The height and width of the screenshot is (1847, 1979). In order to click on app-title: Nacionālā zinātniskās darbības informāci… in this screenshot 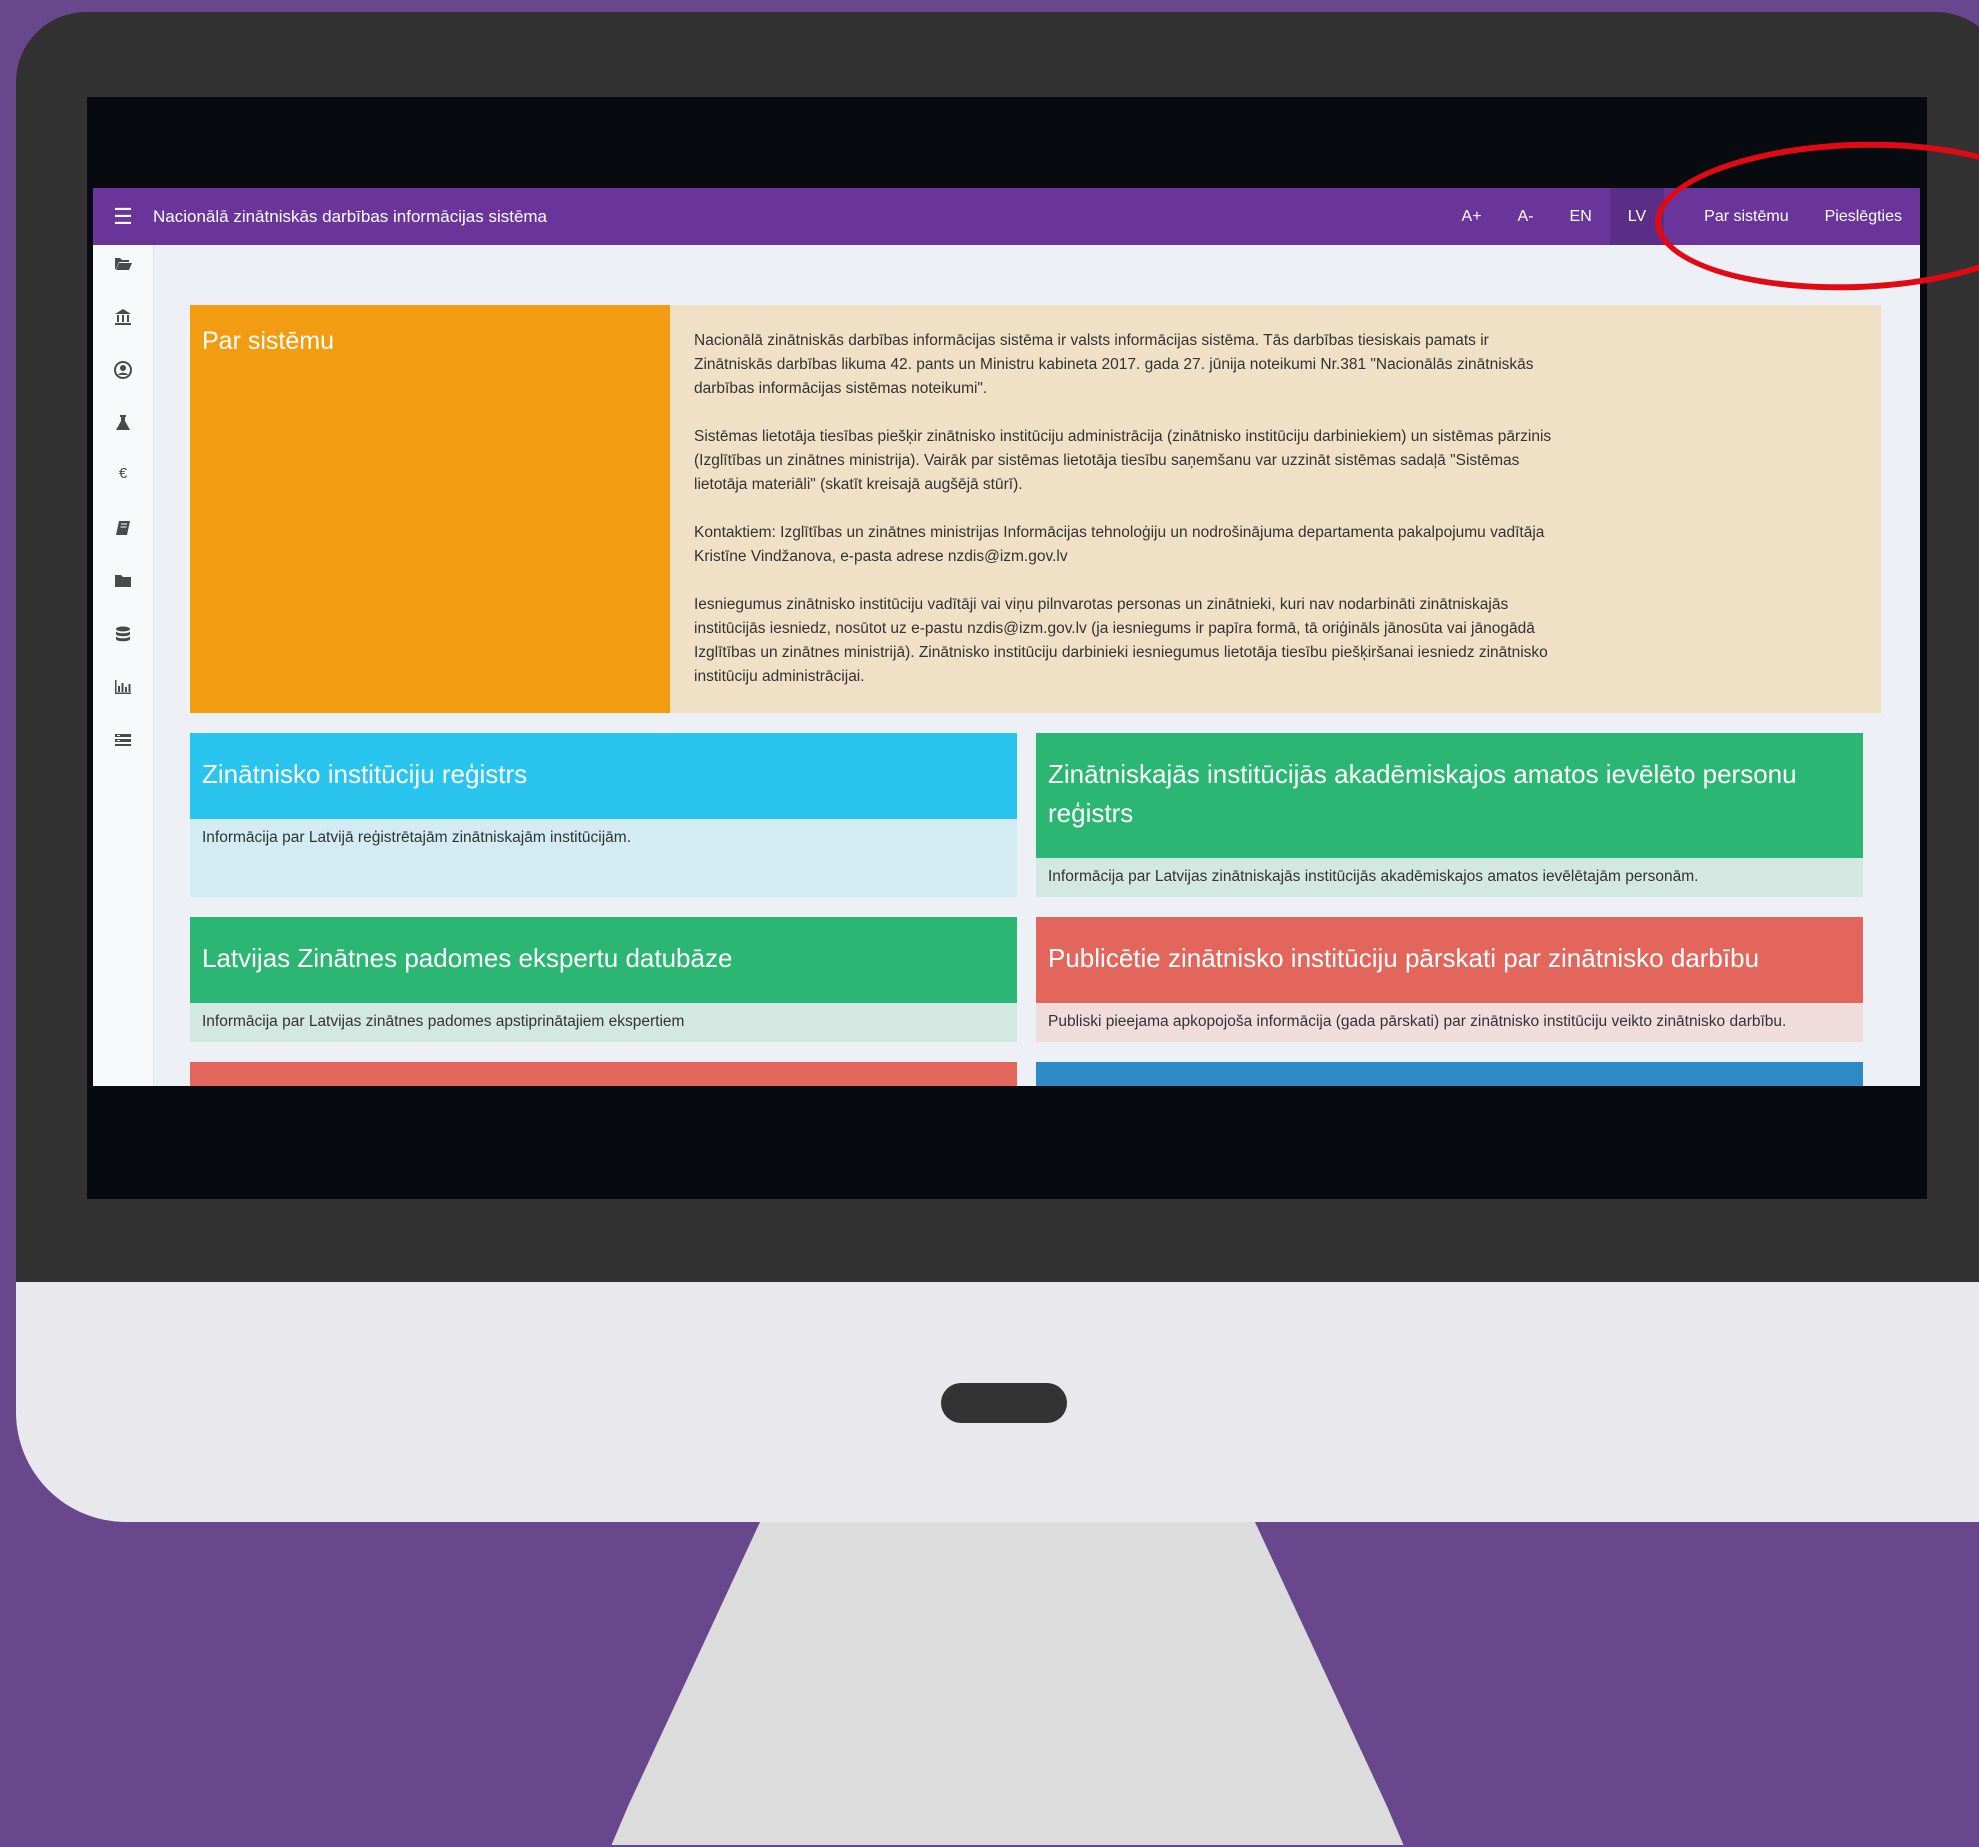, I will do `click(350, 216)`.